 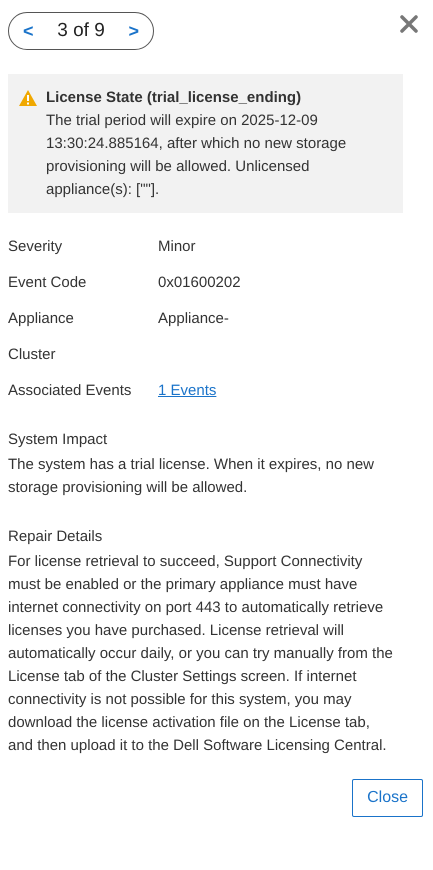 What do you see at coordinates (36, 247) in the screenshot?
I see `detail-label: Severity` at bounding box center [36, 247].